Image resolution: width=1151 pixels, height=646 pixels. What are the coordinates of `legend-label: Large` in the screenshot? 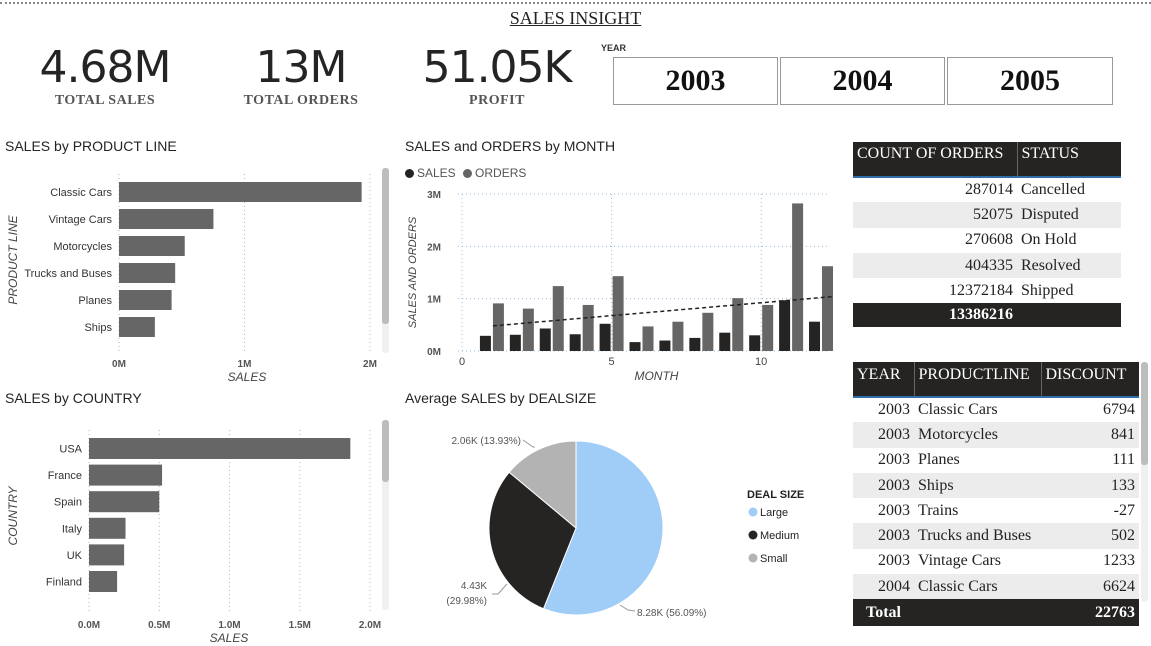 It's located at (774, 513).